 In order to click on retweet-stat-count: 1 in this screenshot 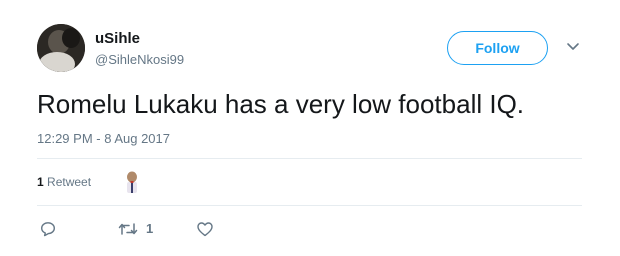, I will do `click(40, 182)`.